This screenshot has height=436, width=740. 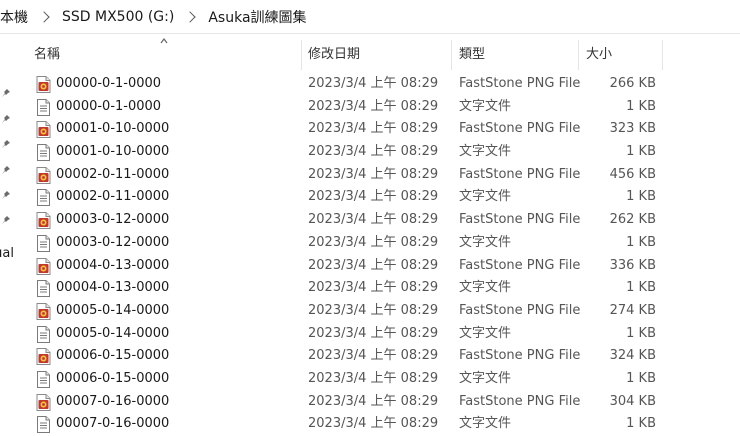 What do you see at coordinates (614, 52) in the screenshot?
I see `column-header-size: 大小` at bounding box center [614, 52].